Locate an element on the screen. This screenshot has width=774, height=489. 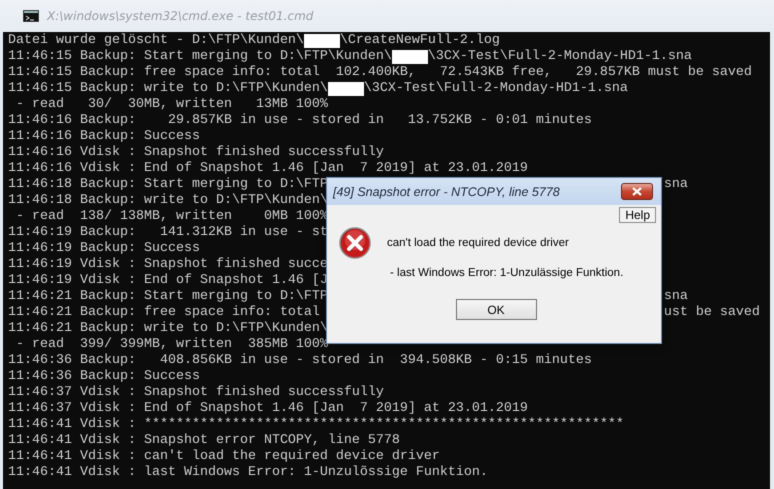
console-line: 11:46:21 Backup: Start merging to D:\FTP is located at coordinates (168, 297).